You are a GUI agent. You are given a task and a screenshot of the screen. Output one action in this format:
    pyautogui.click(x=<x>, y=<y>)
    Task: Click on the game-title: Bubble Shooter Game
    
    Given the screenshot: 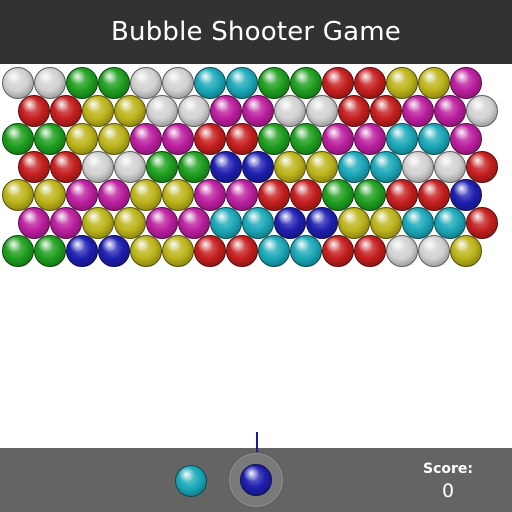 What is the action you would take?
    pyautogui.click(x=256, y=32)
    